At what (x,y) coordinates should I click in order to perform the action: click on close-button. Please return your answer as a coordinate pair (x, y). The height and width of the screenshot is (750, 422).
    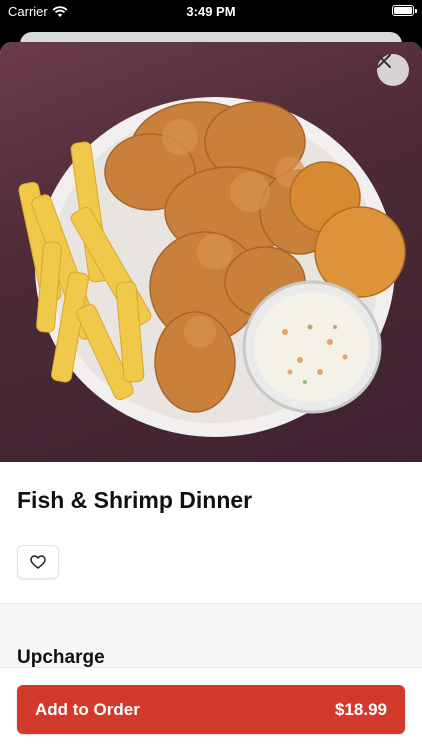
    Looking at the image, I should click on (393, 70).